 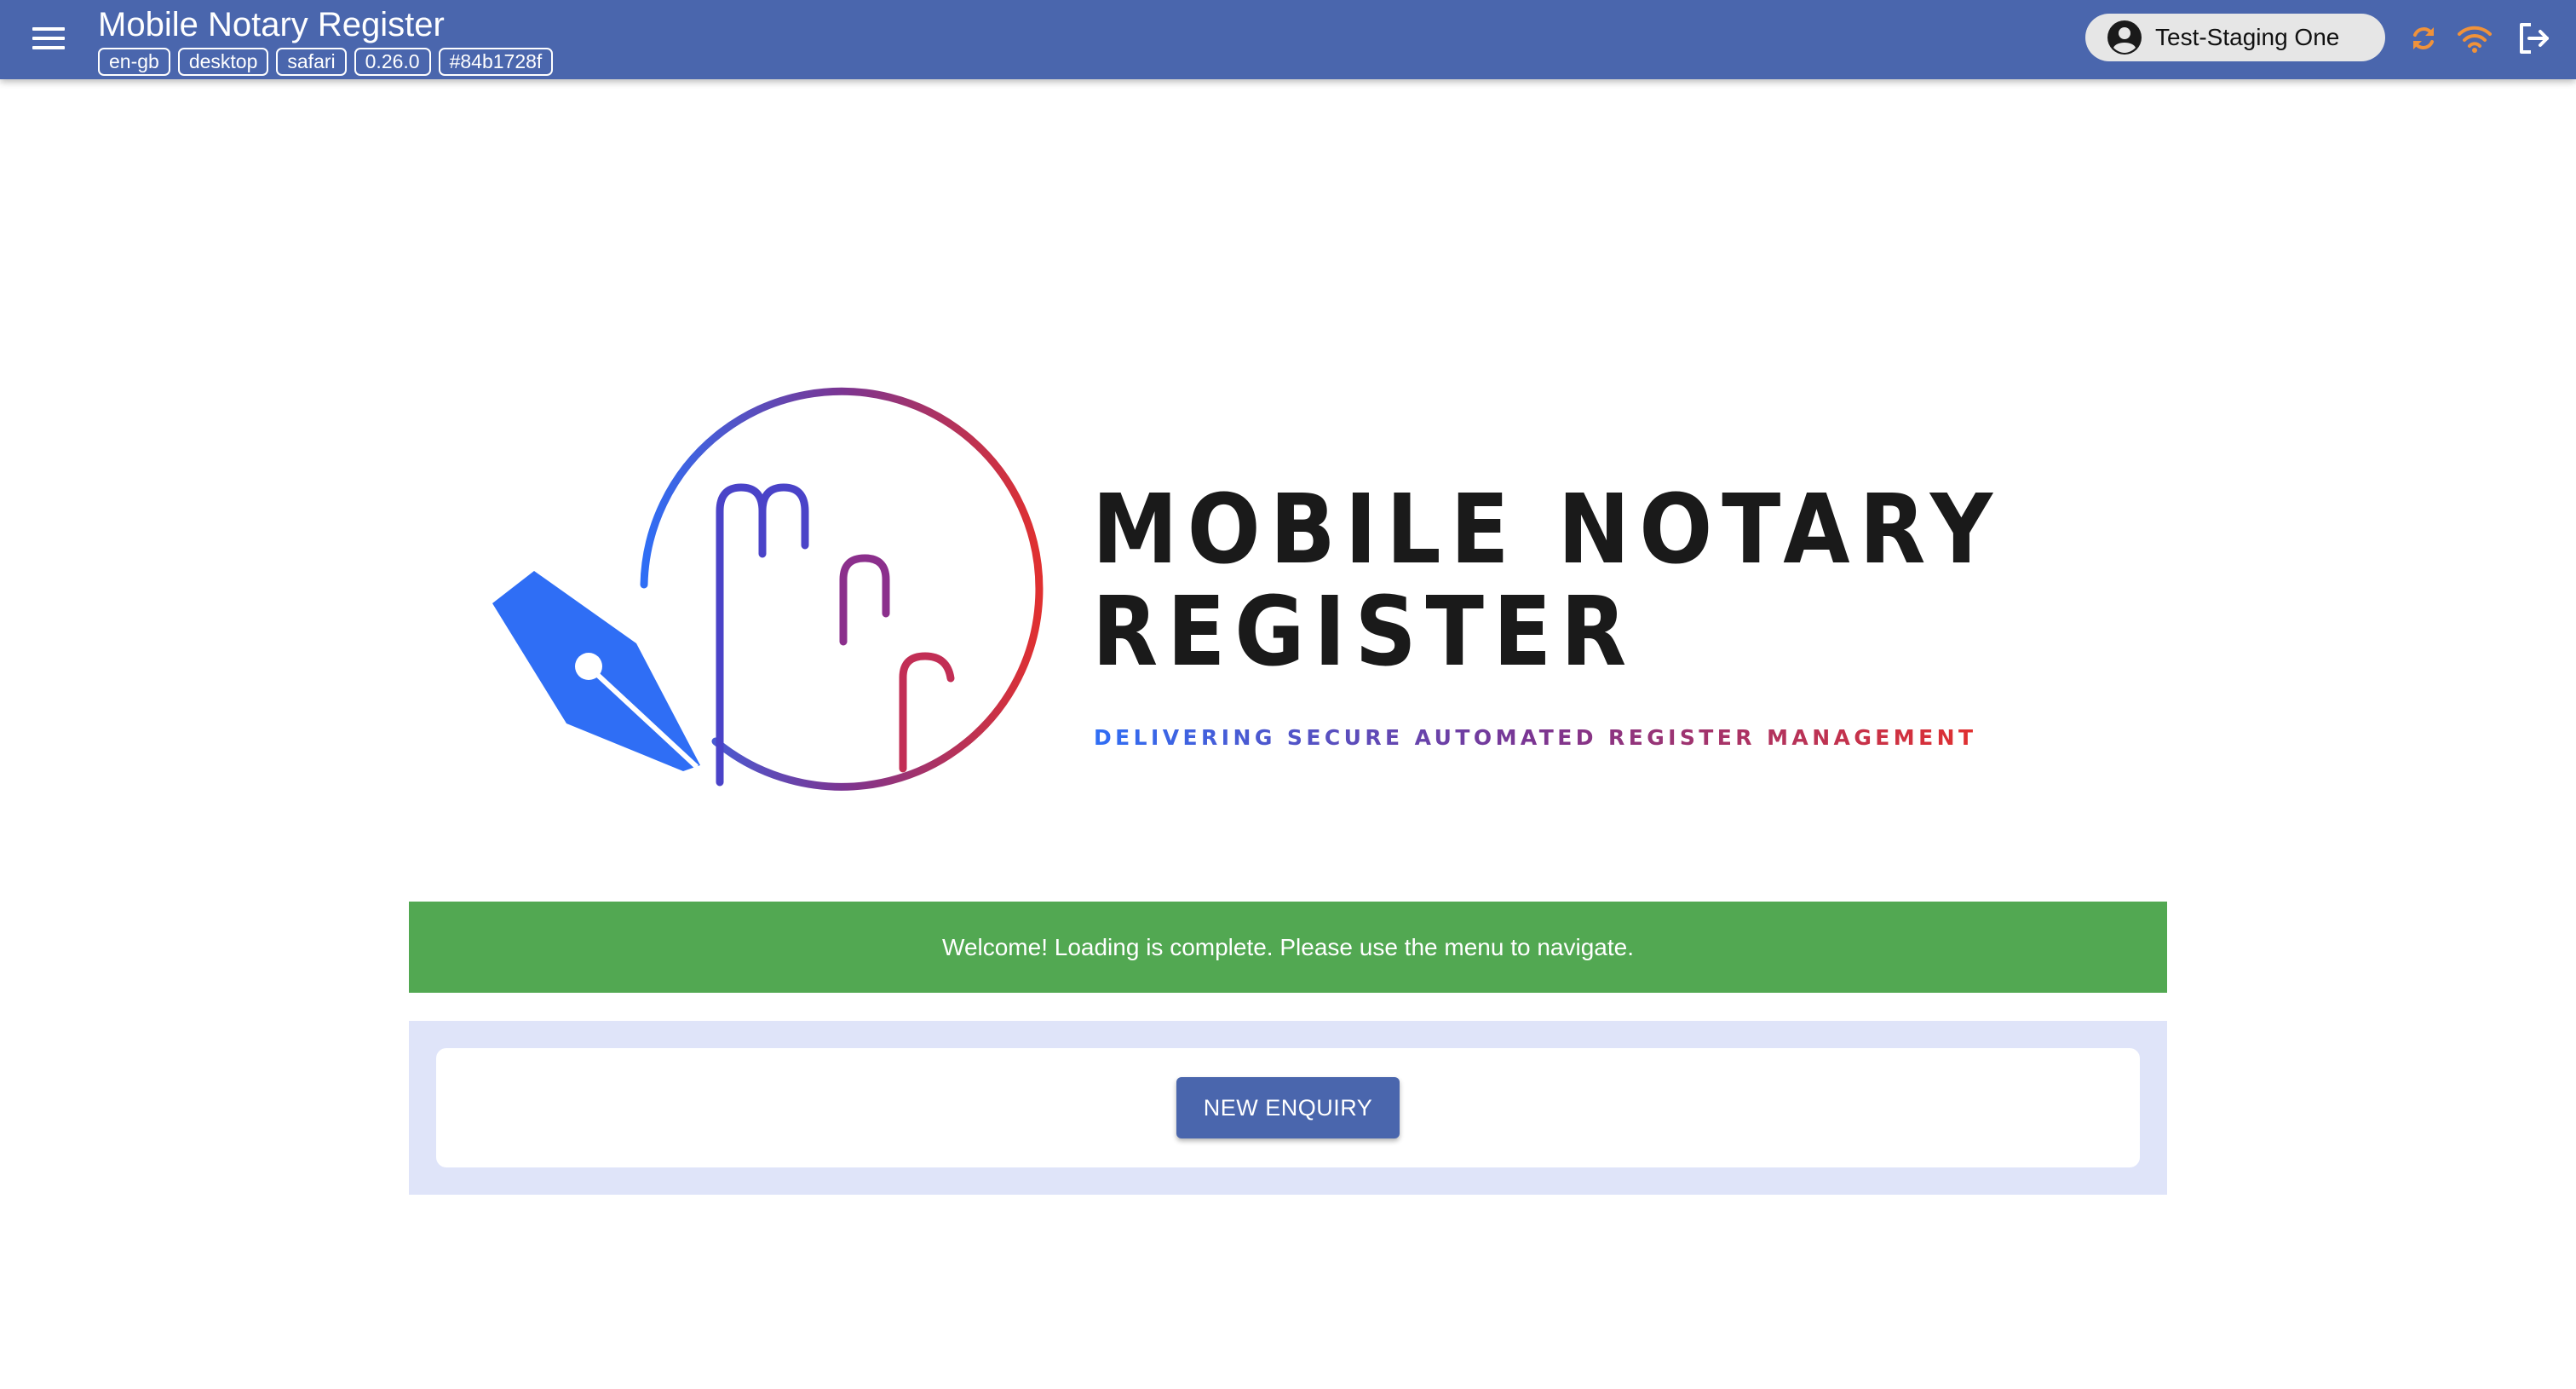 I want to click on actions-card: NEW ENQUIRY, so click(x=1288, y=1107).